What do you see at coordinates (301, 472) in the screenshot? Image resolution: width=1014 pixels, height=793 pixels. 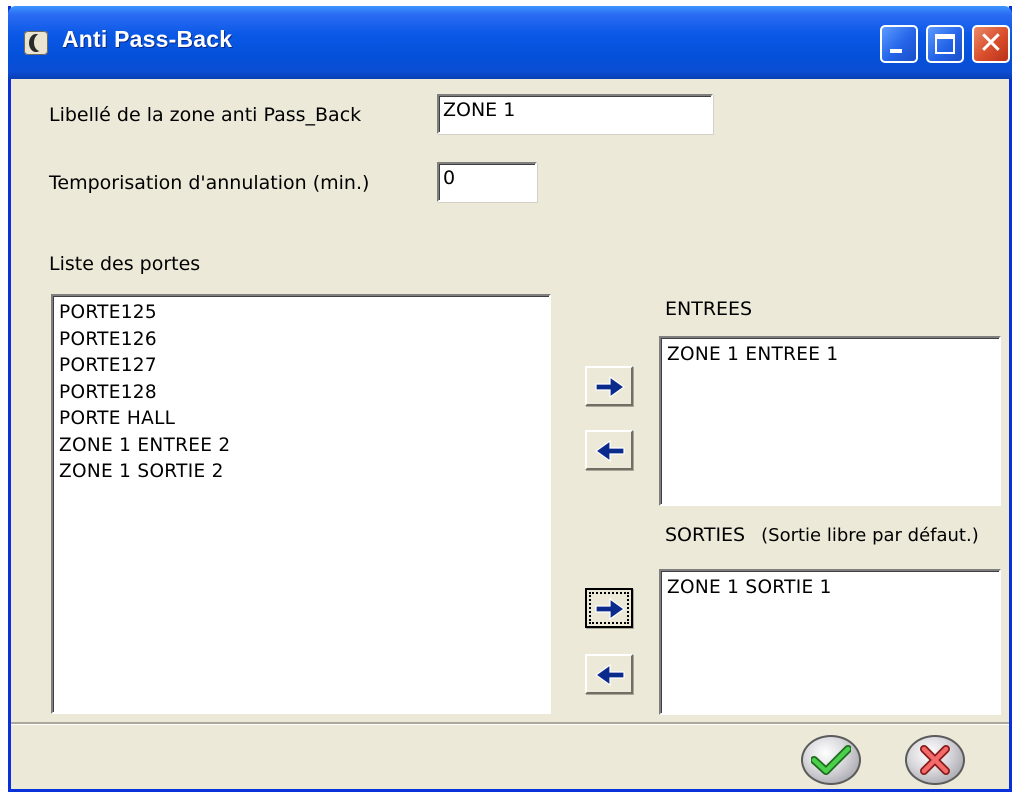 I see `list-item: ZONE 1 SORTIE 2` at bounding box center [301, 472].